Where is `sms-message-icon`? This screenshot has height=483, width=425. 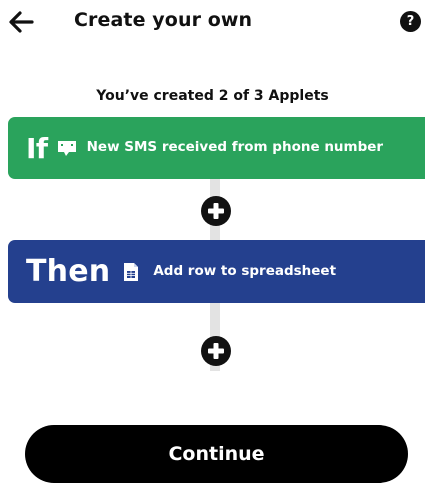 sms-message-icon is located at coordinates (67, 148).